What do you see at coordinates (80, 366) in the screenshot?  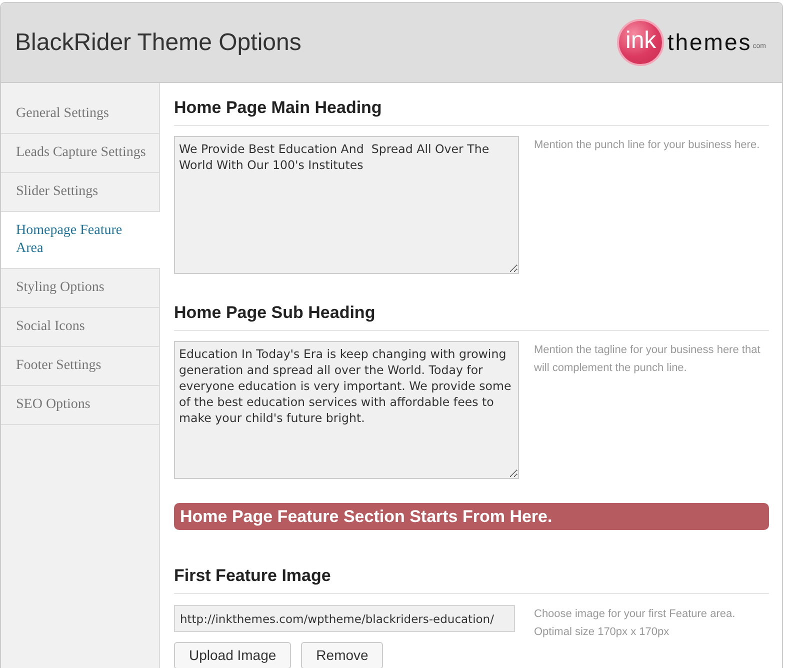 I see `sidebar-item: Footer Settings` at bounding box center [80, 366].